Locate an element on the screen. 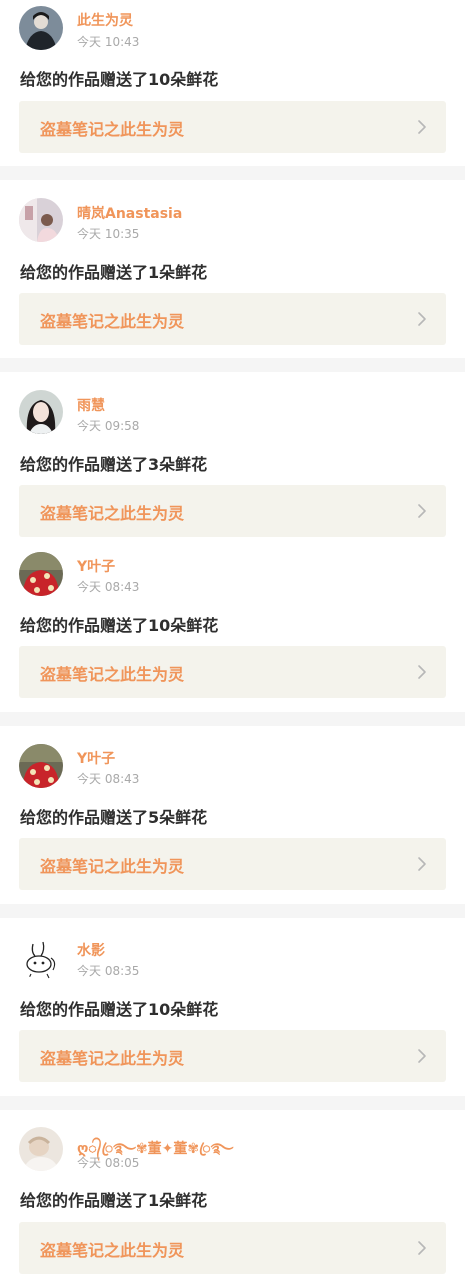 Image resolution: width=465 pixels, height=1280 pixels. timestamp: 今天 10:35 is located at coordinates (108, 234).